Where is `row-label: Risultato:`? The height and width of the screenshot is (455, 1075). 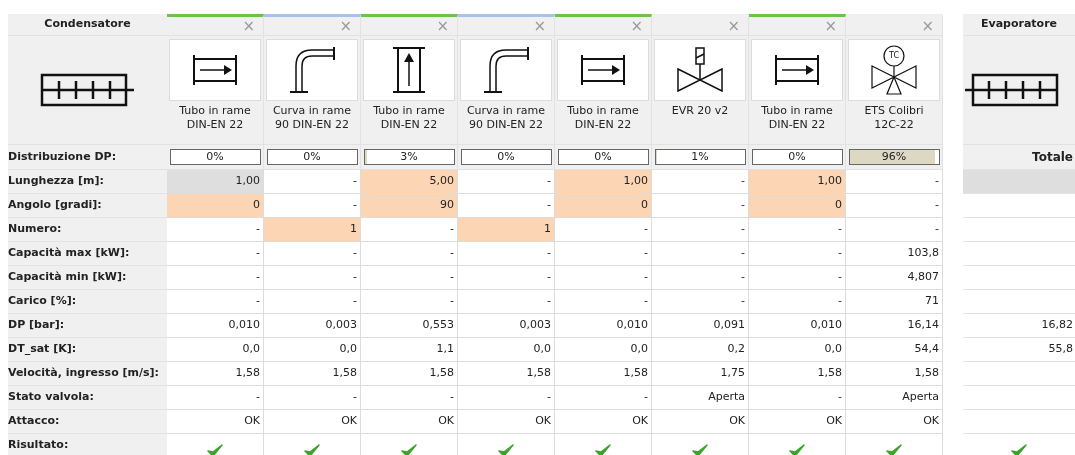
row-label: Risultato: is located at coordinates (38, 445).